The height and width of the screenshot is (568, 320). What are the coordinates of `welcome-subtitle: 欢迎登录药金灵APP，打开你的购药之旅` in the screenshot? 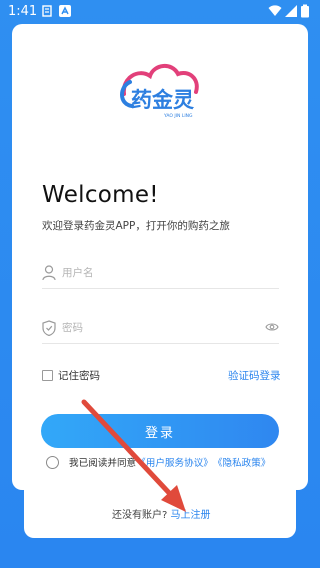 It's located at (136, 226).